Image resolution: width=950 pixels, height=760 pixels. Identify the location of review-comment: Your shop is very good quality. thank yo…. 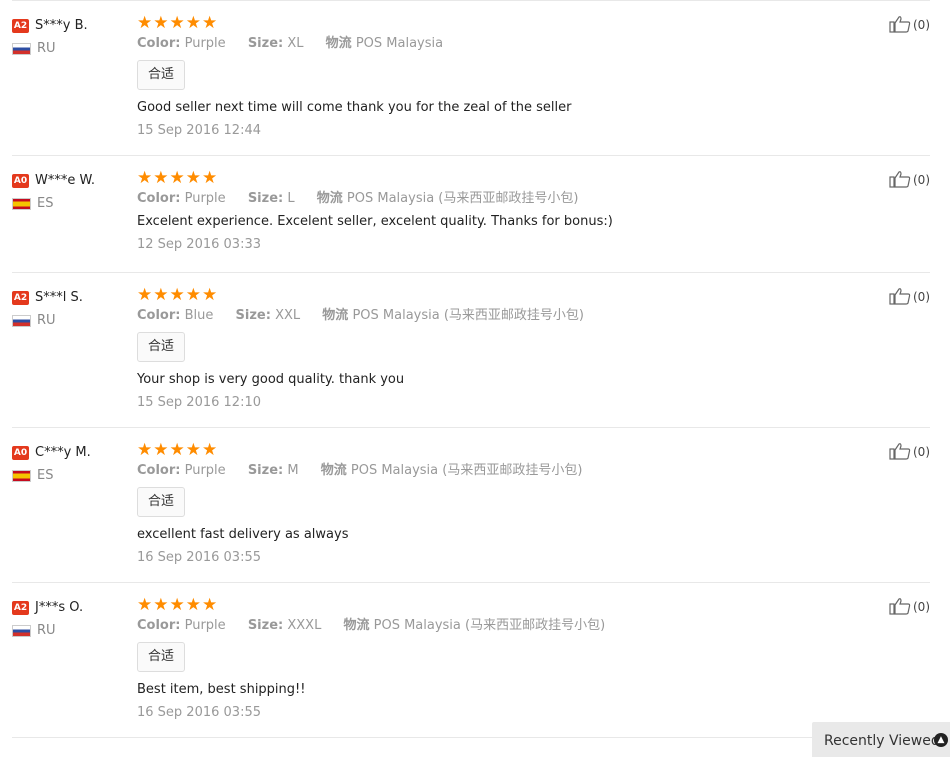
(271, 379).